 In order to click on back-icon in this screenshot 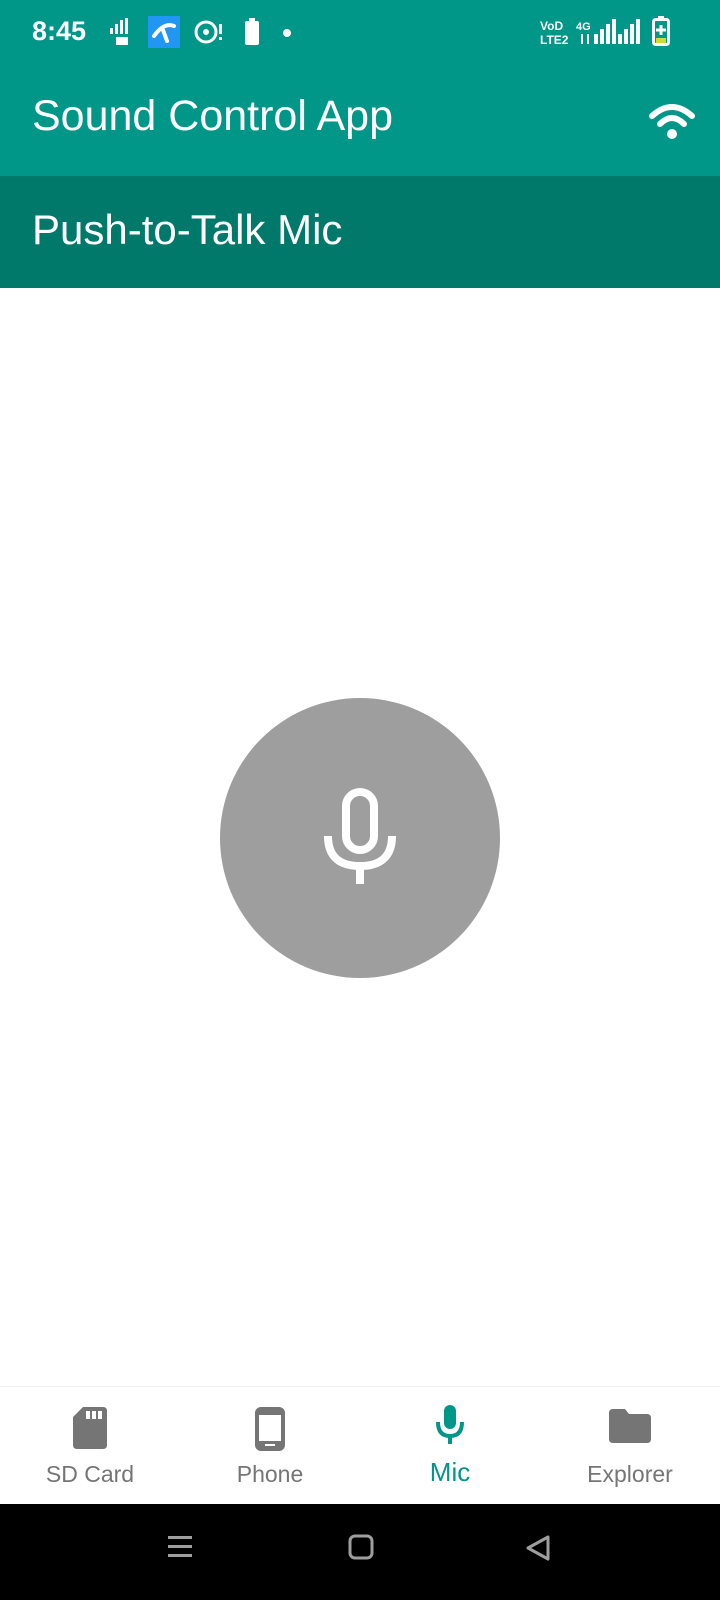, I will do `click(538, 1548)`.